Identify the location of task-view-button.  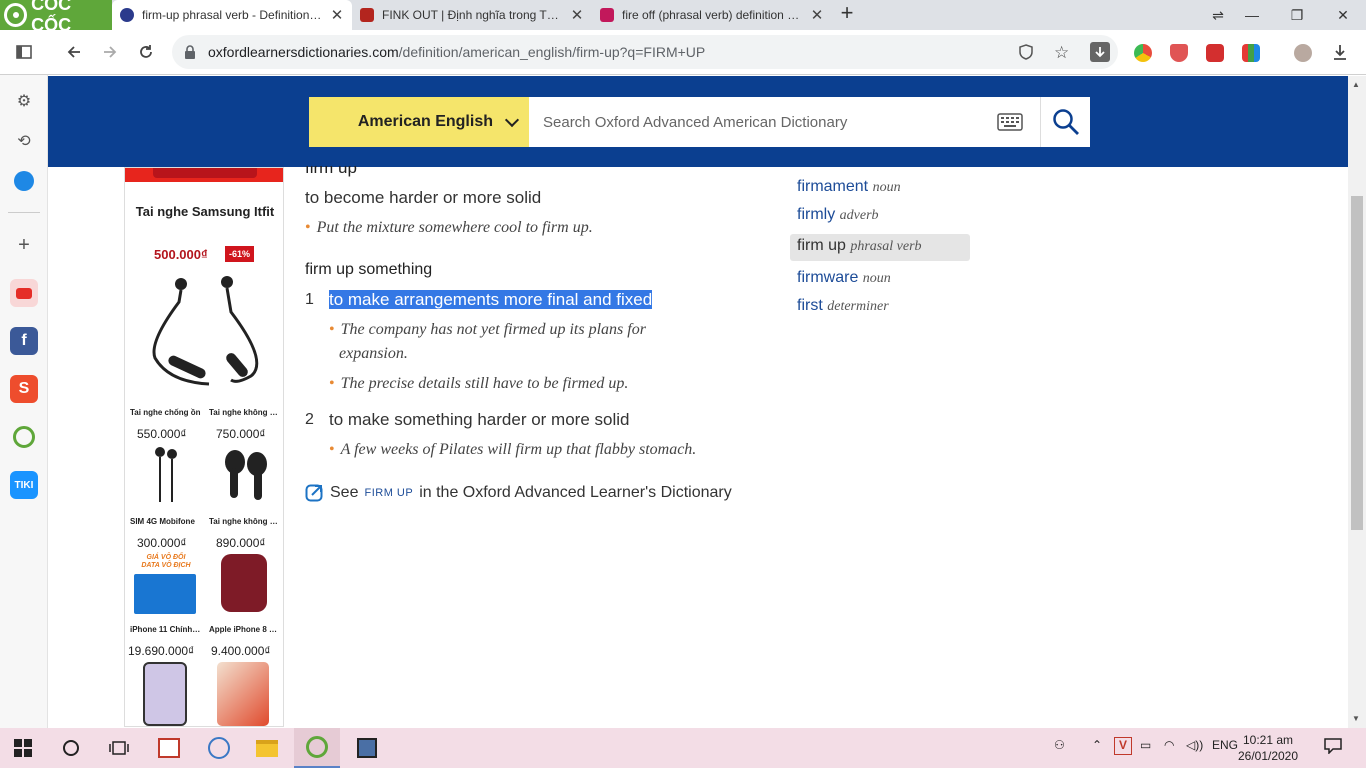
(119, 748).